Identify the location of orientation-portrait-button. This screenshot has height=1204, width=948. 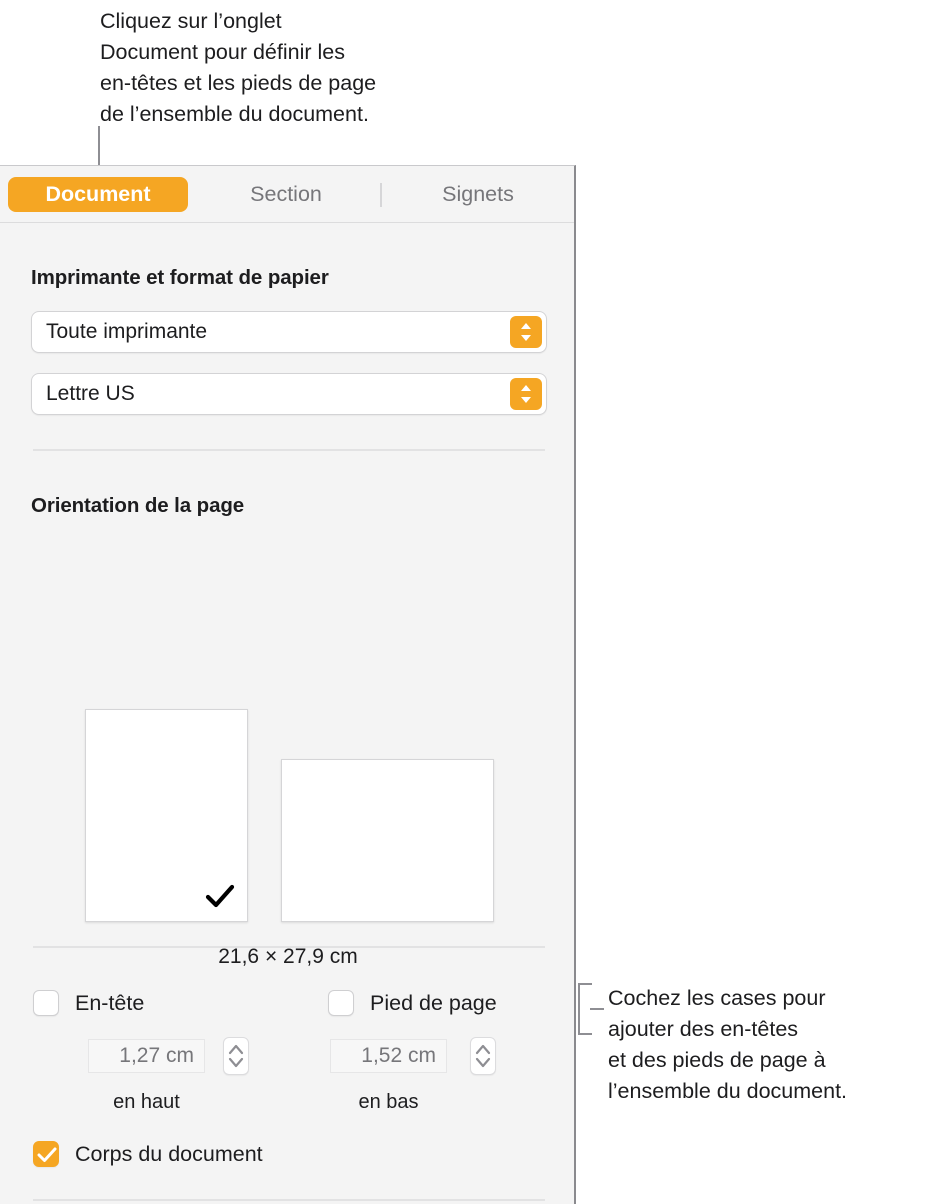
(166, 815).